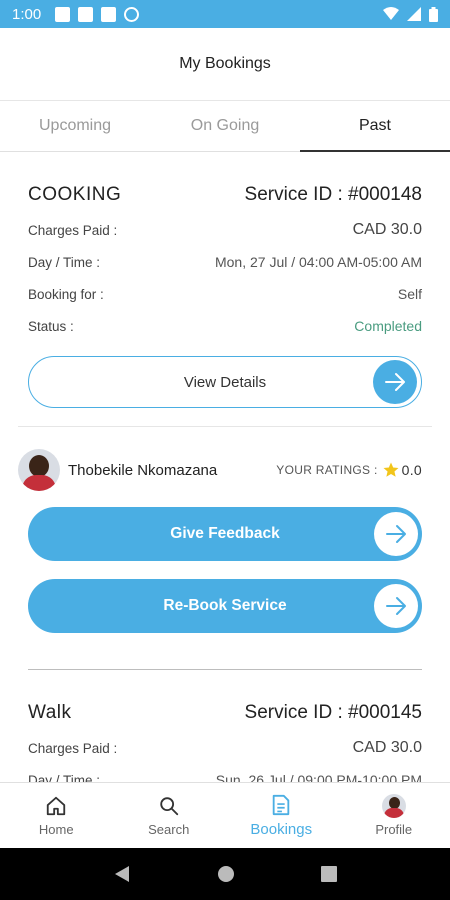 The width and height of the screenshot is (450, 900). Describe the element at coordinates (329, 874) in the screenshot. I see `recents-icon` at that location.